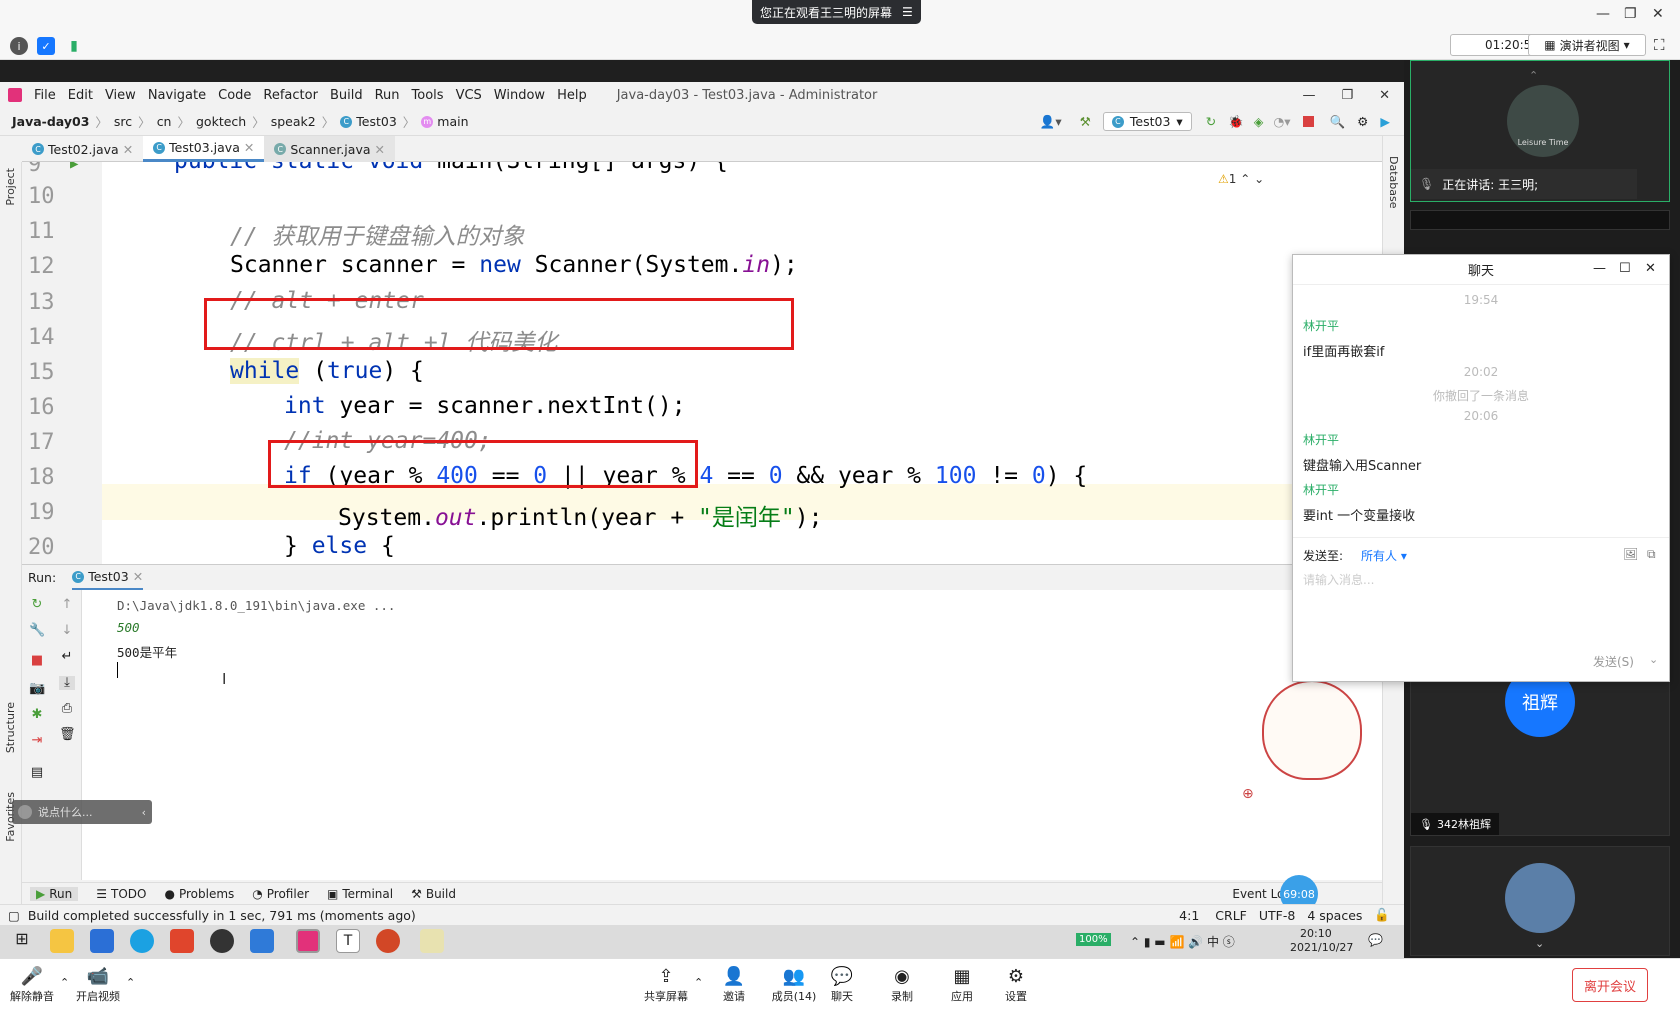  What do you see at coordinates (1277, 915) in the screenshot?
I see `status-encoding: UTF-8` at bounding box center [1277, 915].